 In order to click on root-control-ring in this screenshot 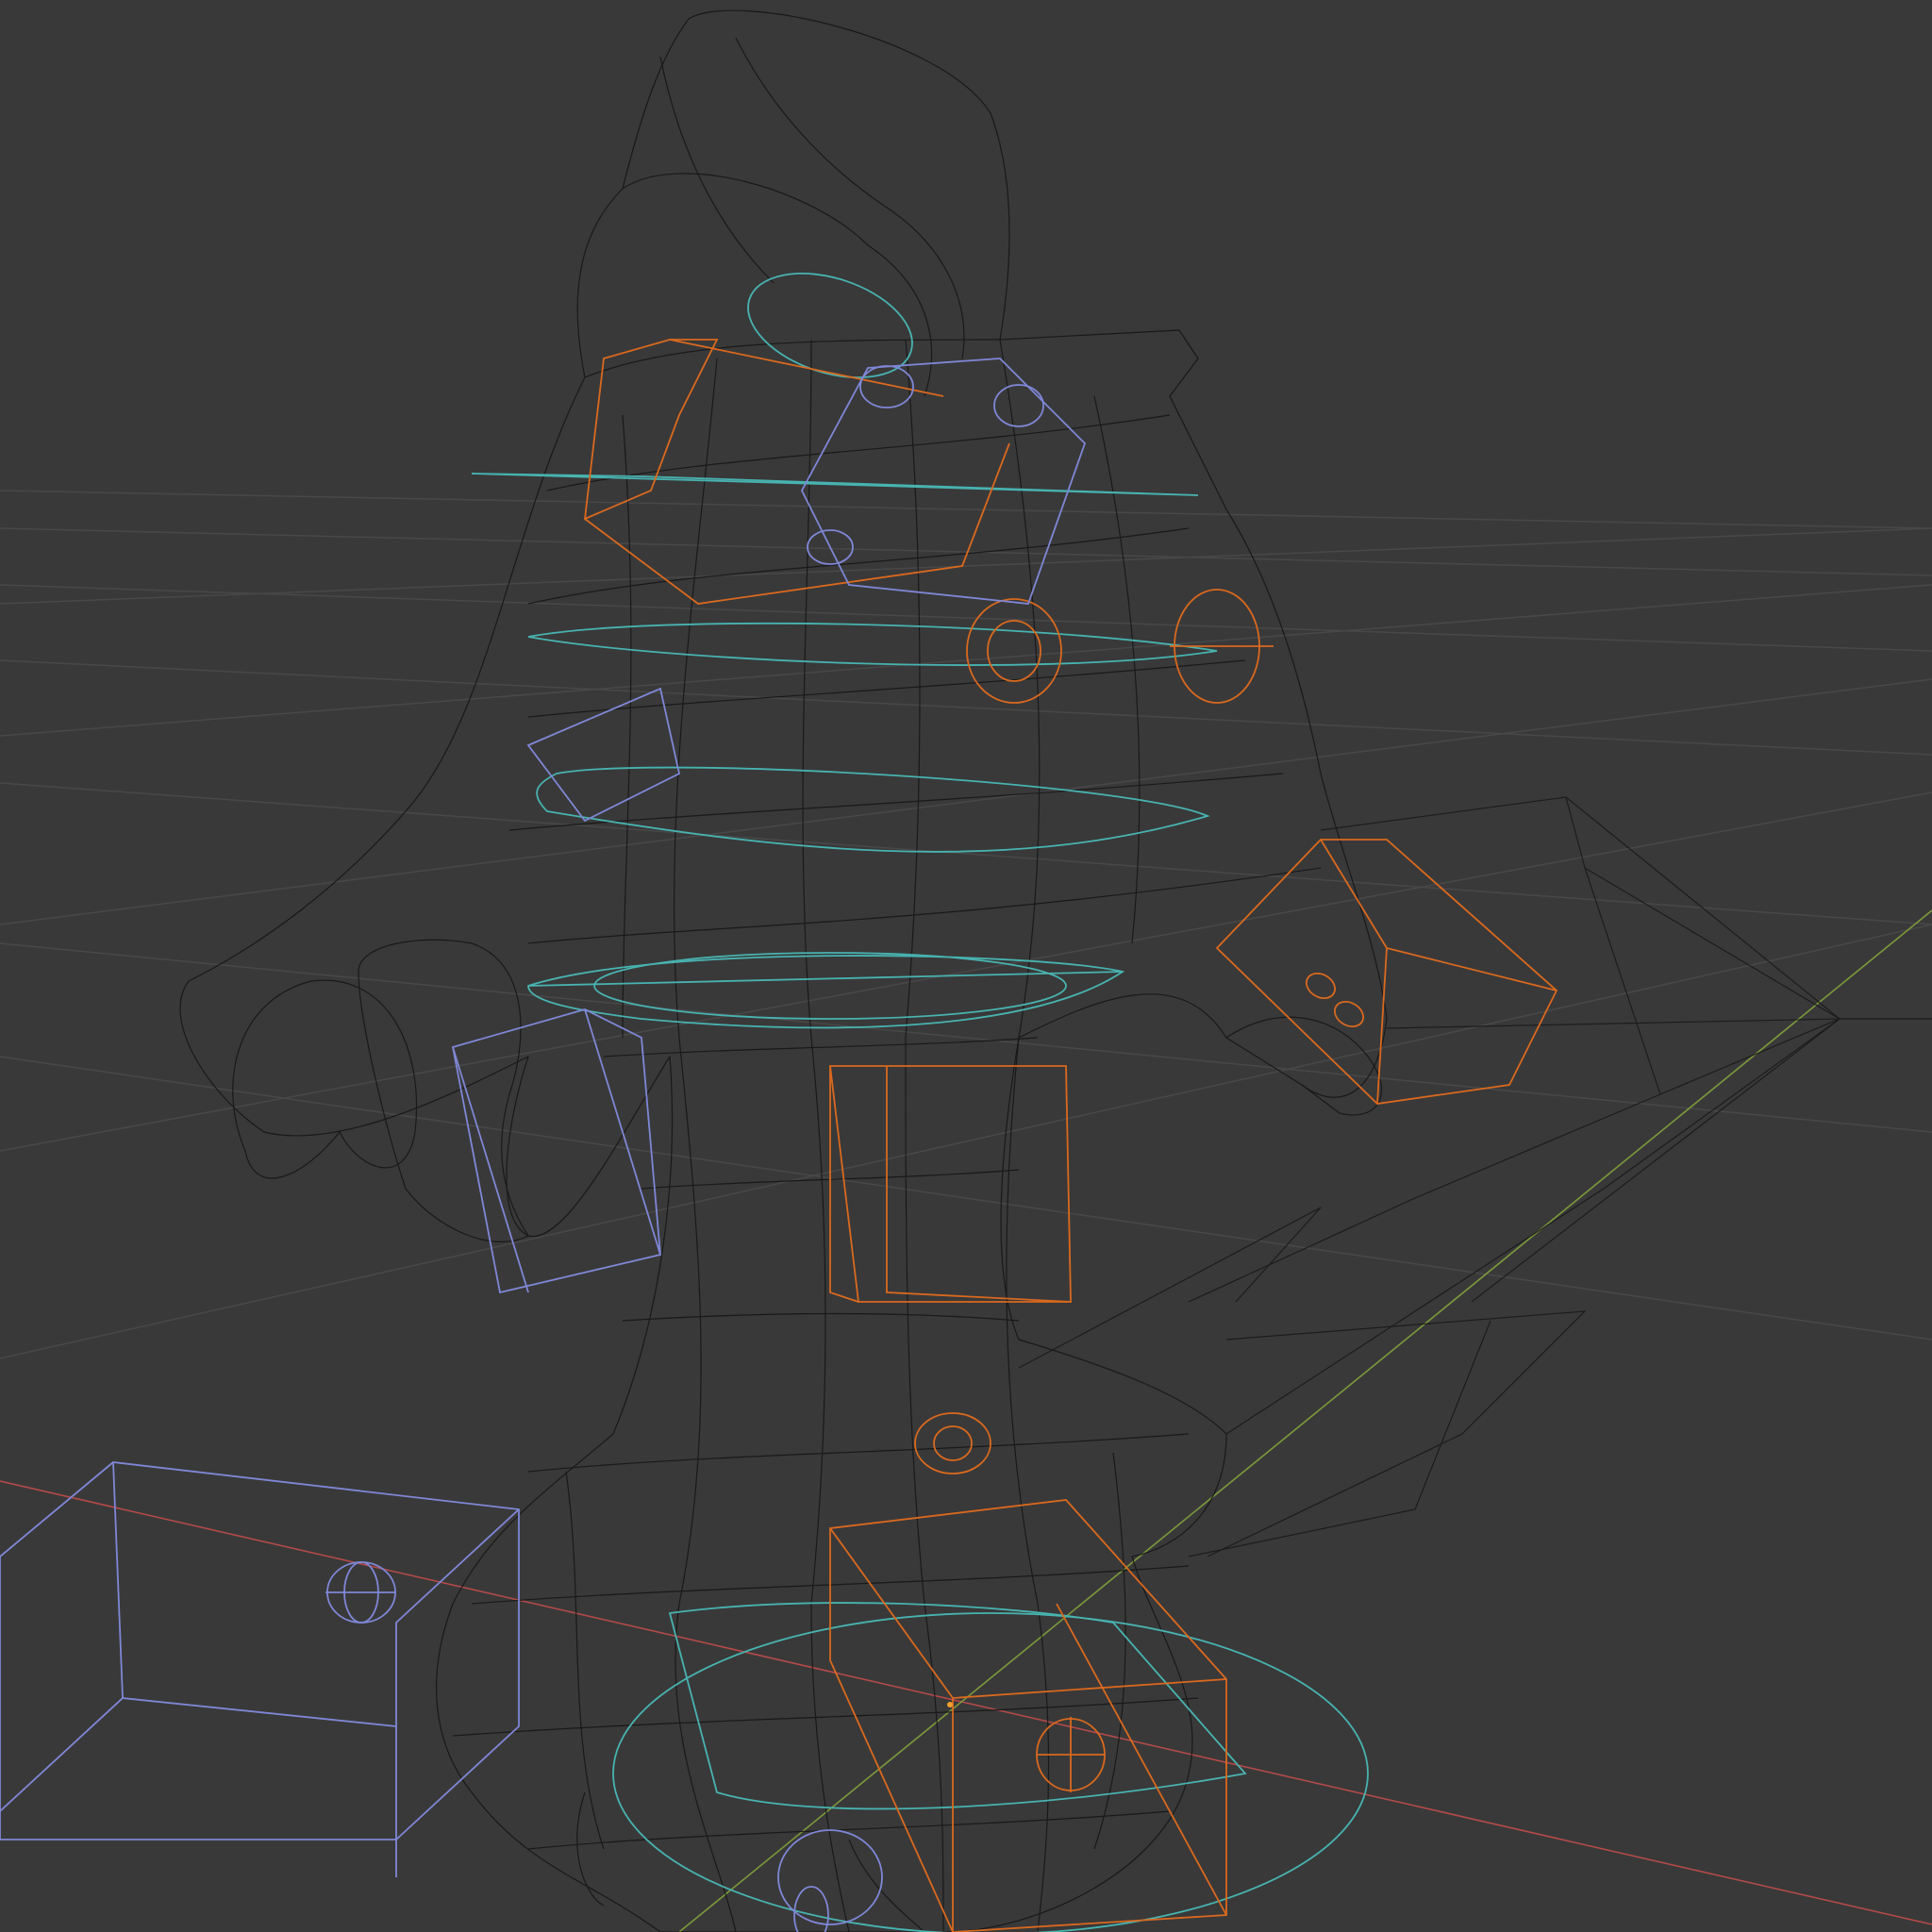, I will do `click(991, 1772)`.